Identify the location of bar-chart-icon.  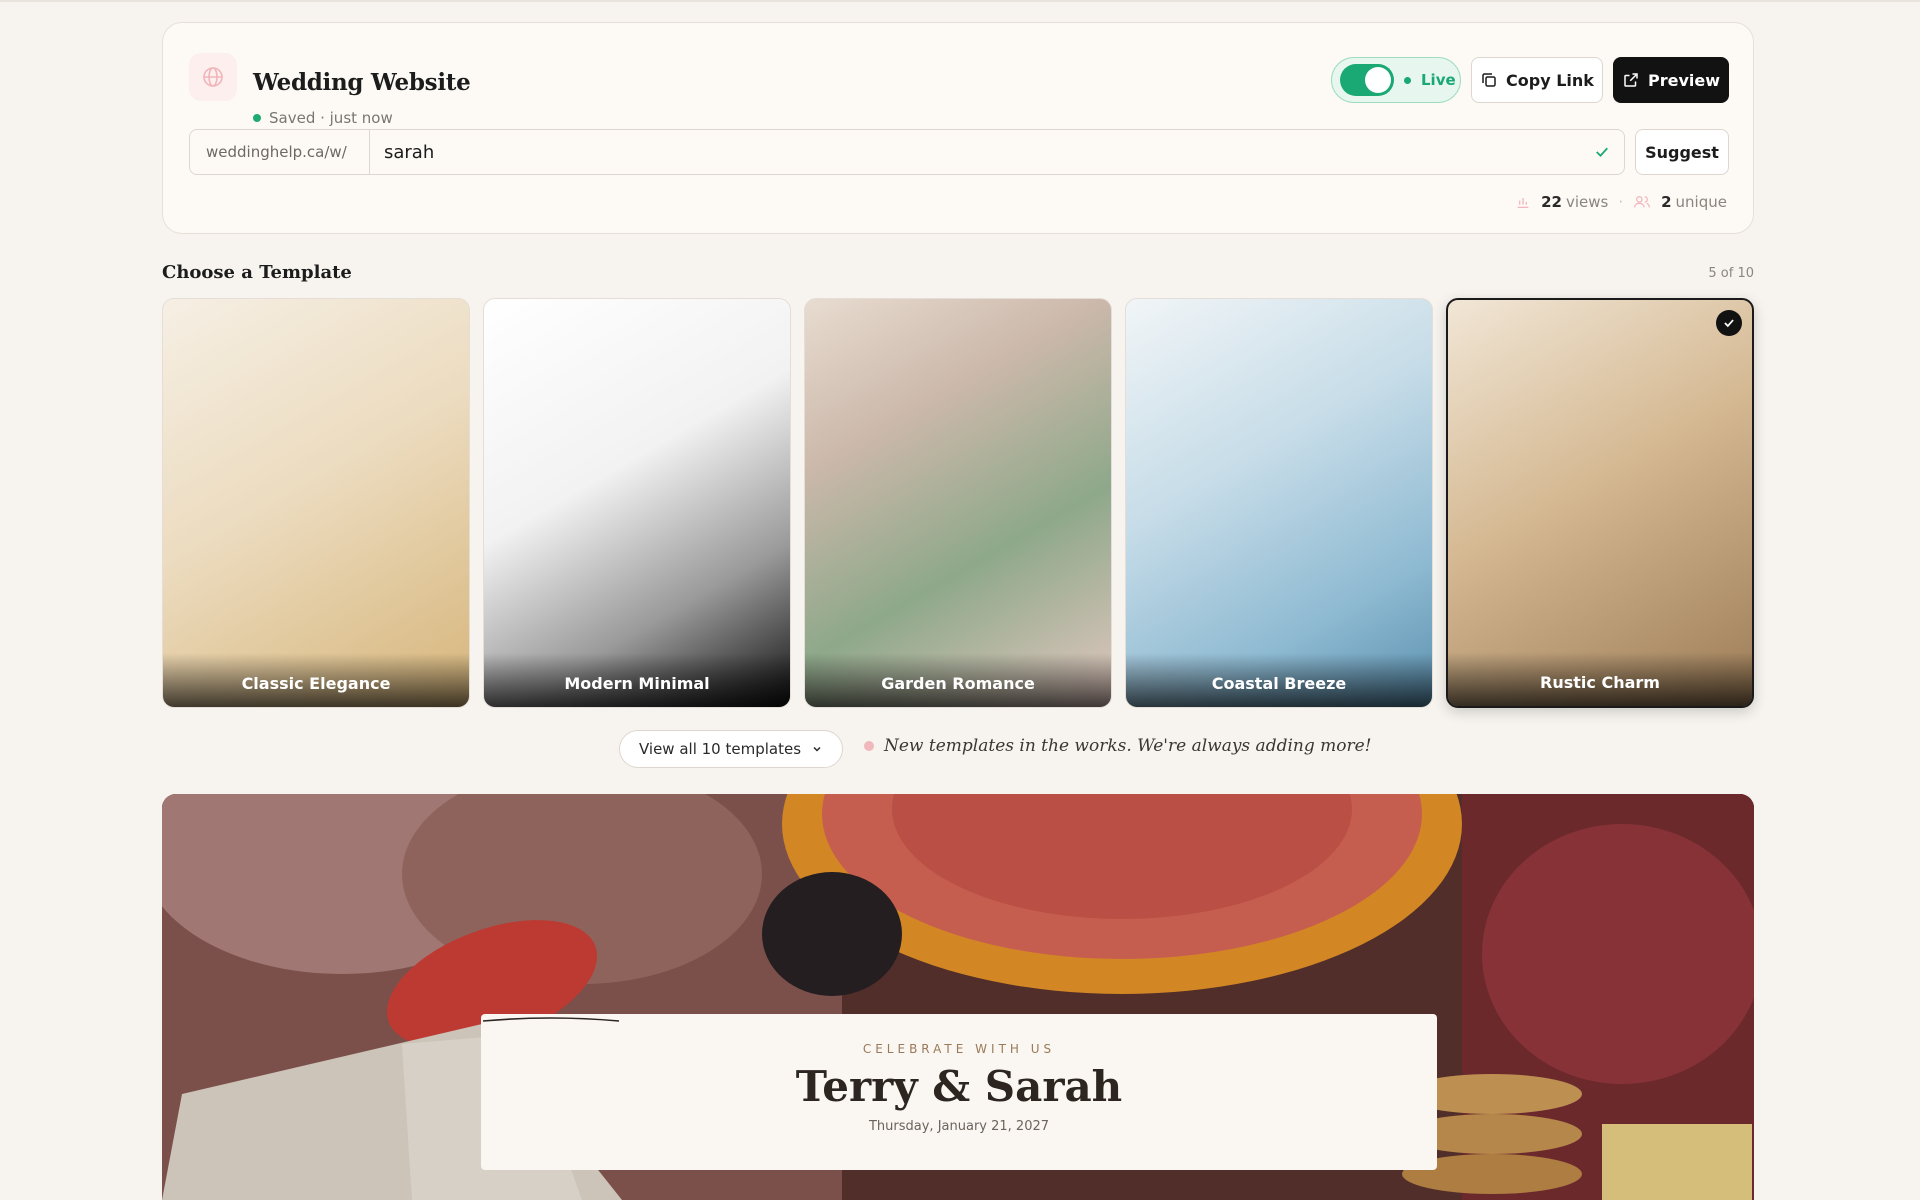
(1523, 203).